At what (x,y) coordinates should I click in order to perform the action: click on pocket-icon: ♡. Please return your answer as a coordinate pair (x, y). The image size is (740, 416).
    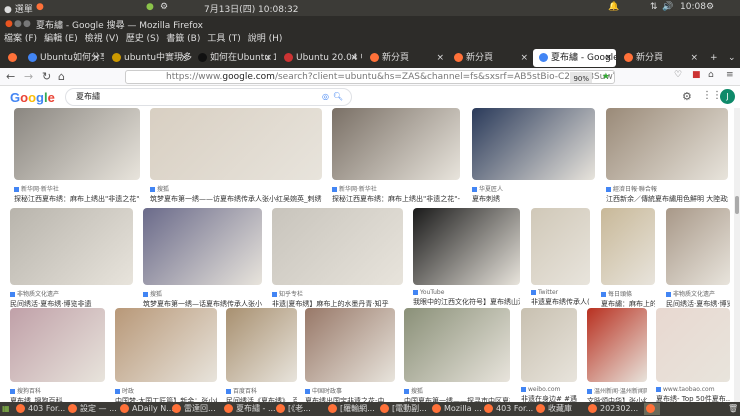
    Looking at the image, I should click on (678, 75).